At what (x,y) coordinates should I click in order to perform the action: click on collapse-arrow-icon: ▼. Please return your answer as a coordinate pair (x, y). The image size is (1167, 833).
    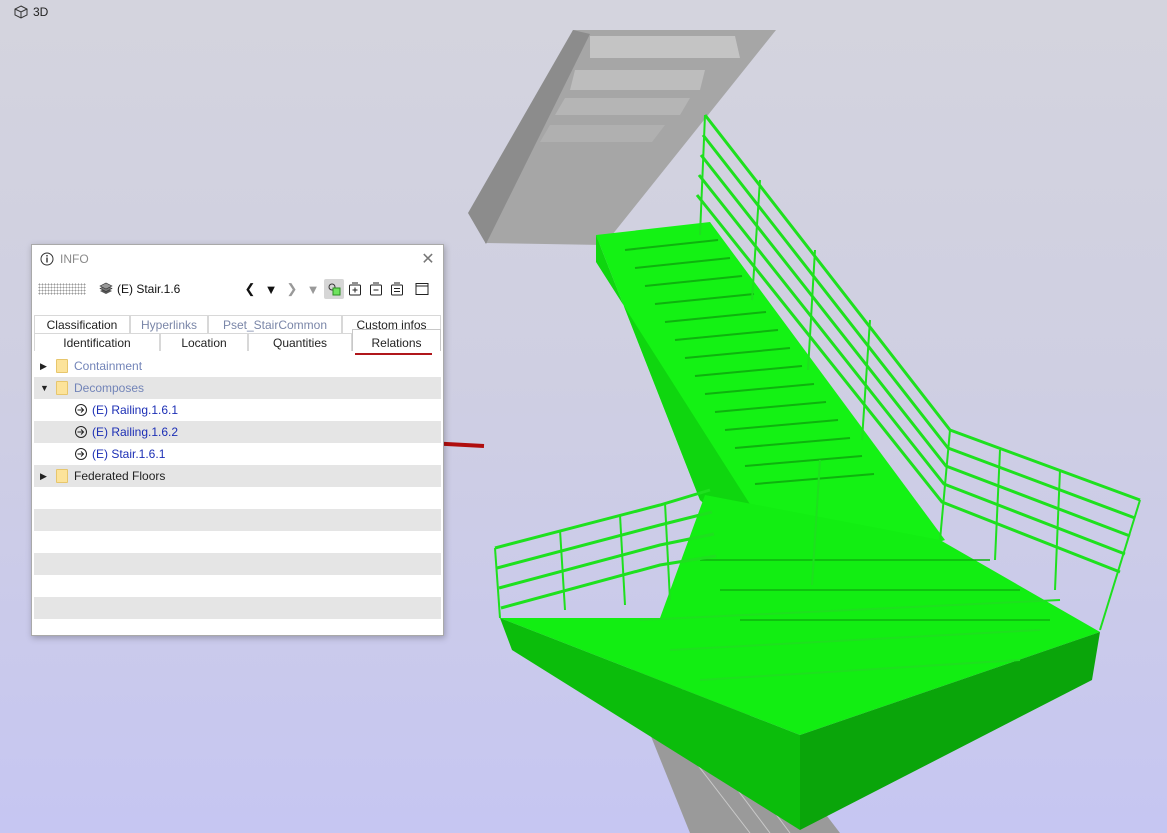
    Looking at the image, I should click on (44, 388).